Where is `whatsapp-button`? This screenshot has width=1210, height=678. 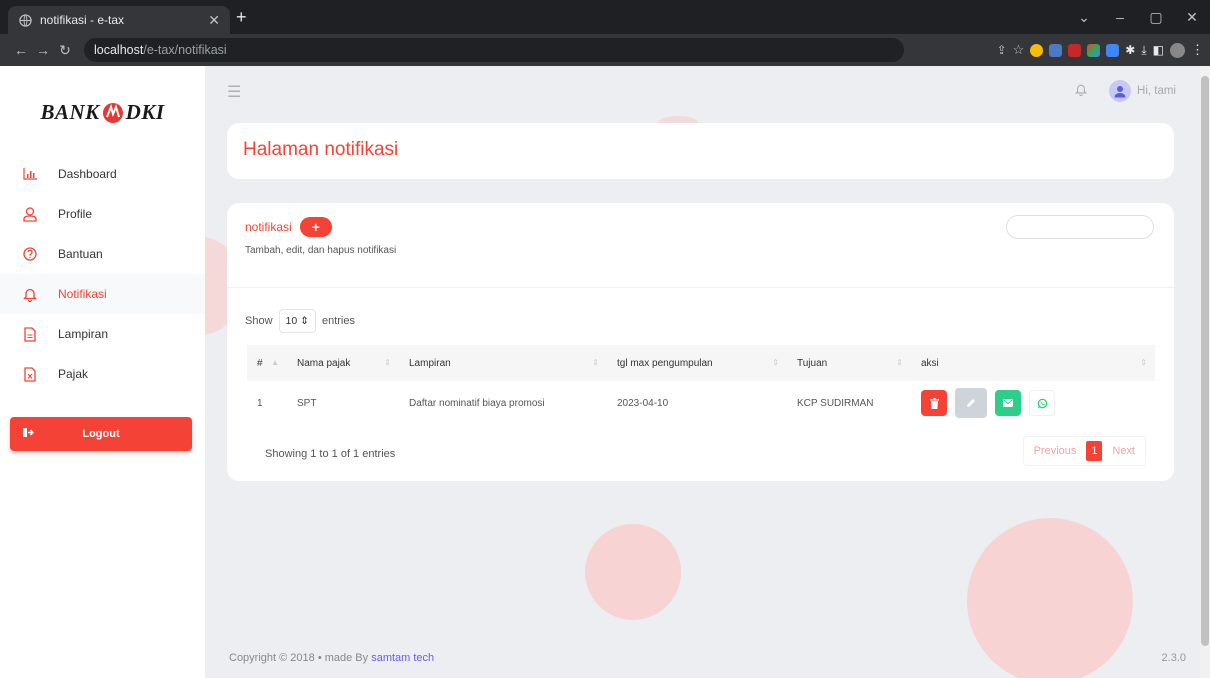 whatsapp-button is located at coordinates (1042, 403).